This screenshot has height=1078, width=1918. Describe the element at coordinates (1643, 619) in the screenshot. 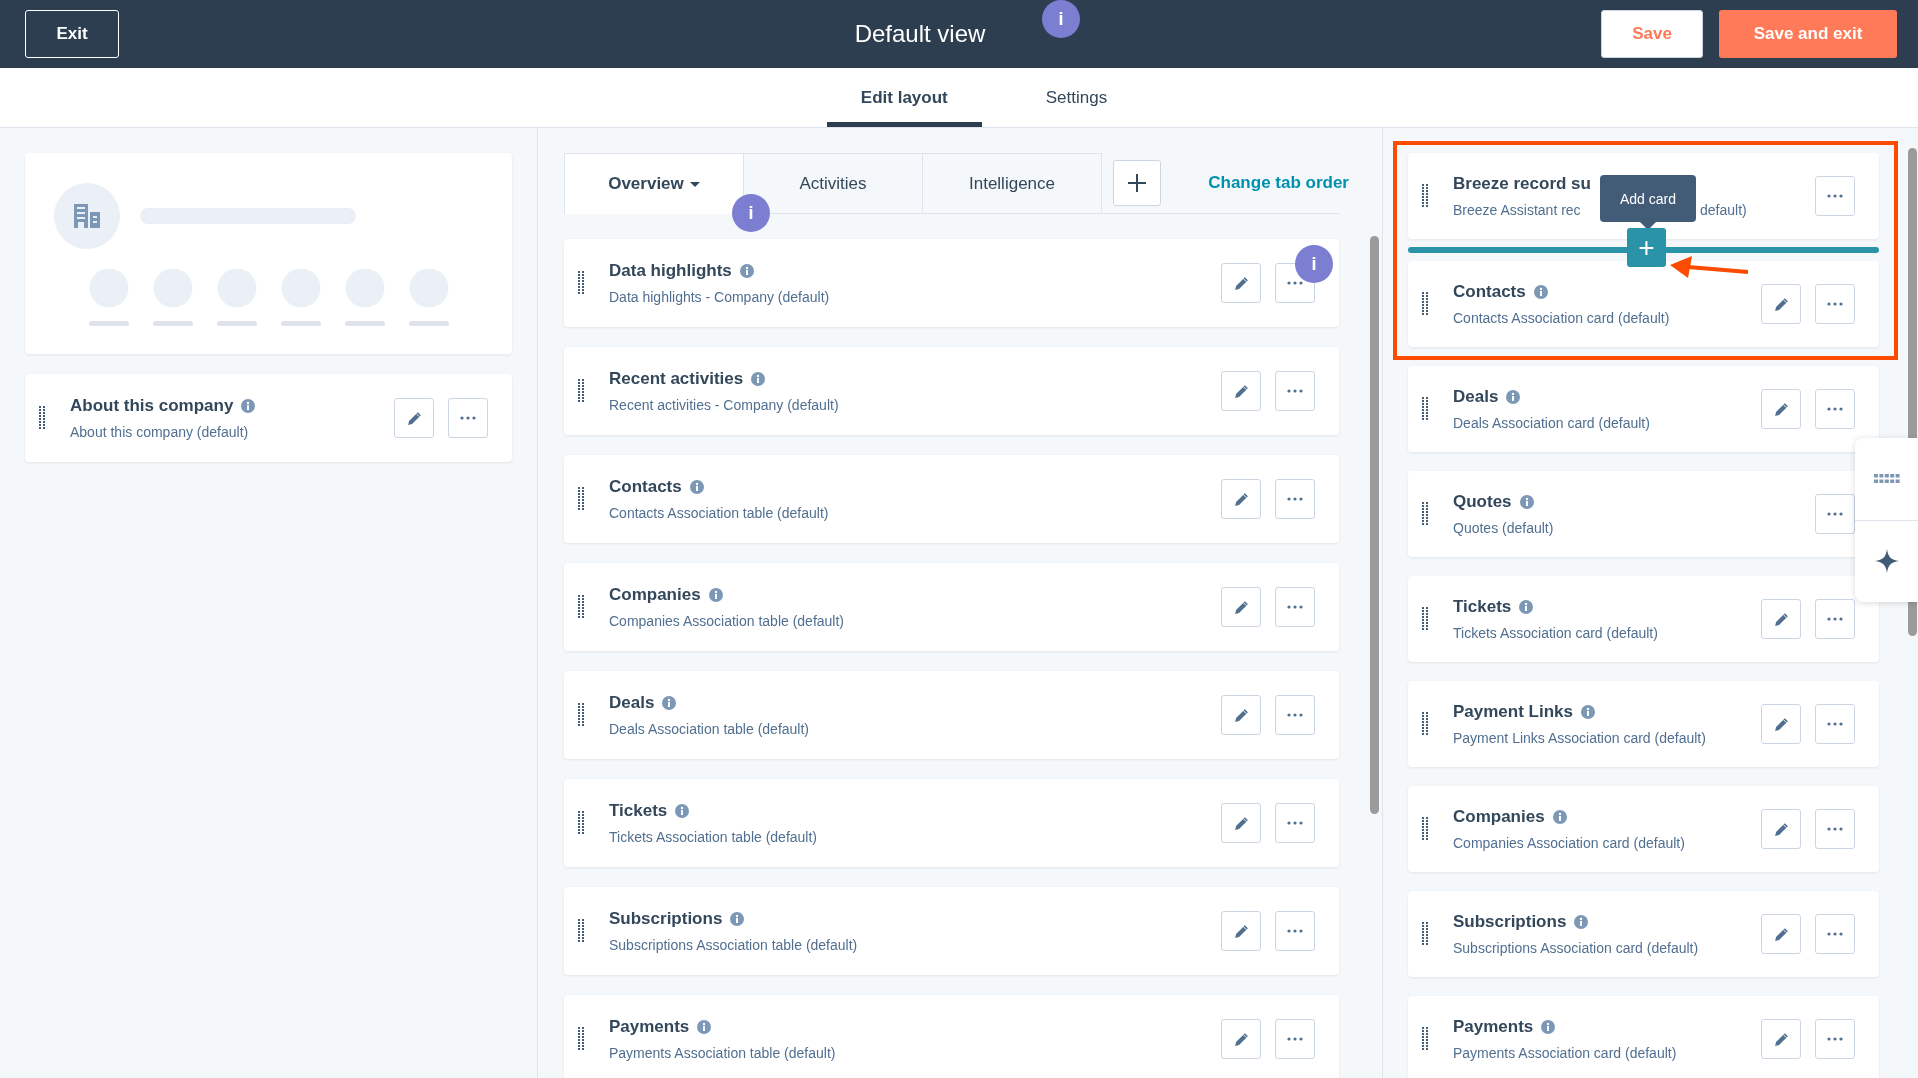

I see `layout-card: Tickets Tickets Association card (default)` at that location.